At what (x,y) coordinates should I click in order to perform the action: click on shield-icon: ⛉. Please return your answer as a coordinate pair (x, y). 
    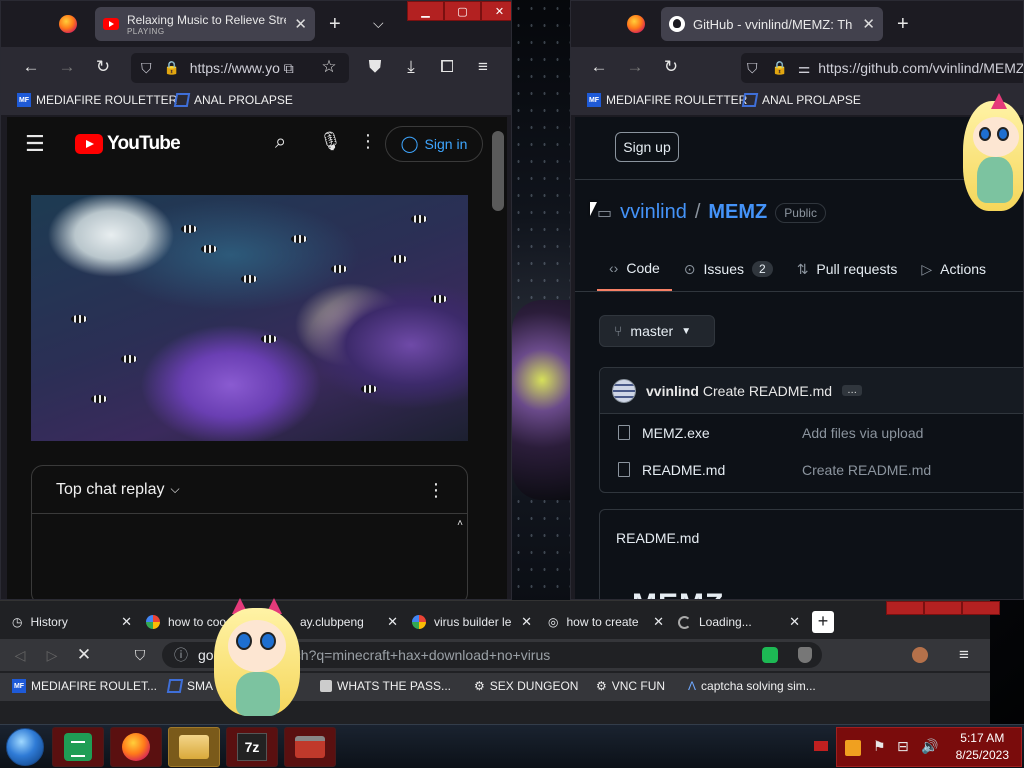
    Looking at the image, I should click on (146, 68).